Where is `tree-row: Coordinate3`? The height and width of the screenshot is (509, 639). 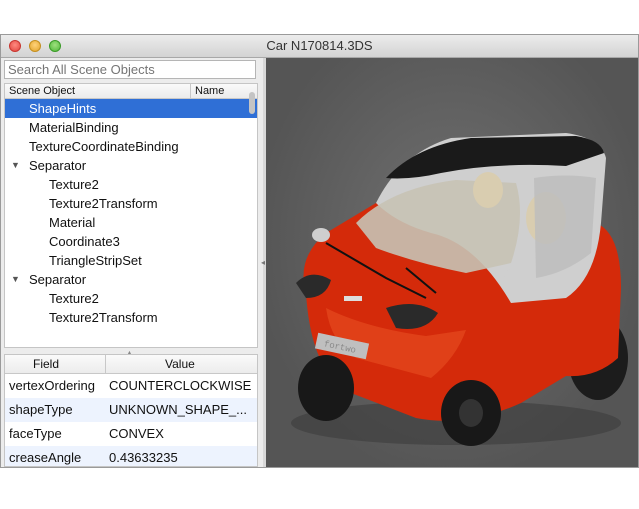 tree-row: Coordinate3 is located at coordinates (131, 241).